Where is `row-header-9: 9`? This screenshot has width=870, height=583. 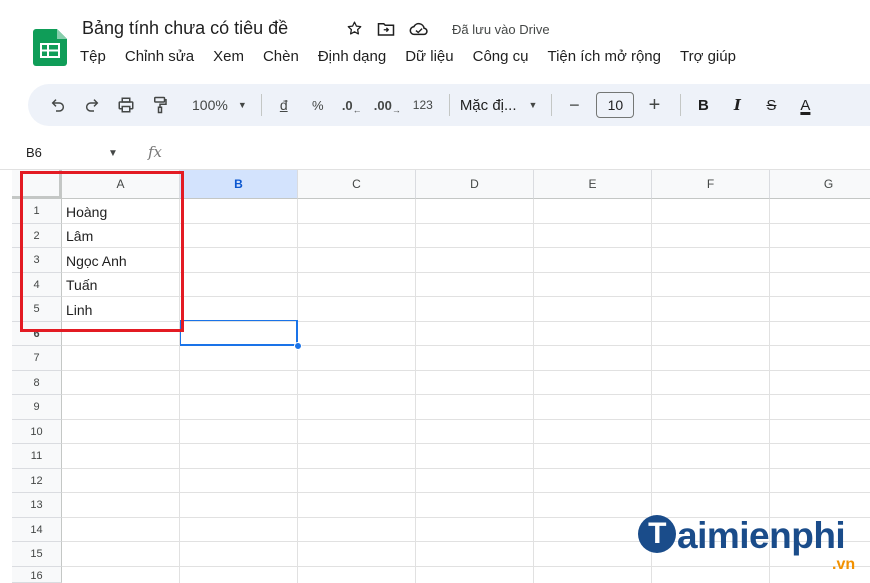 row-header-9: 9 is located at coordinates (37, 407).